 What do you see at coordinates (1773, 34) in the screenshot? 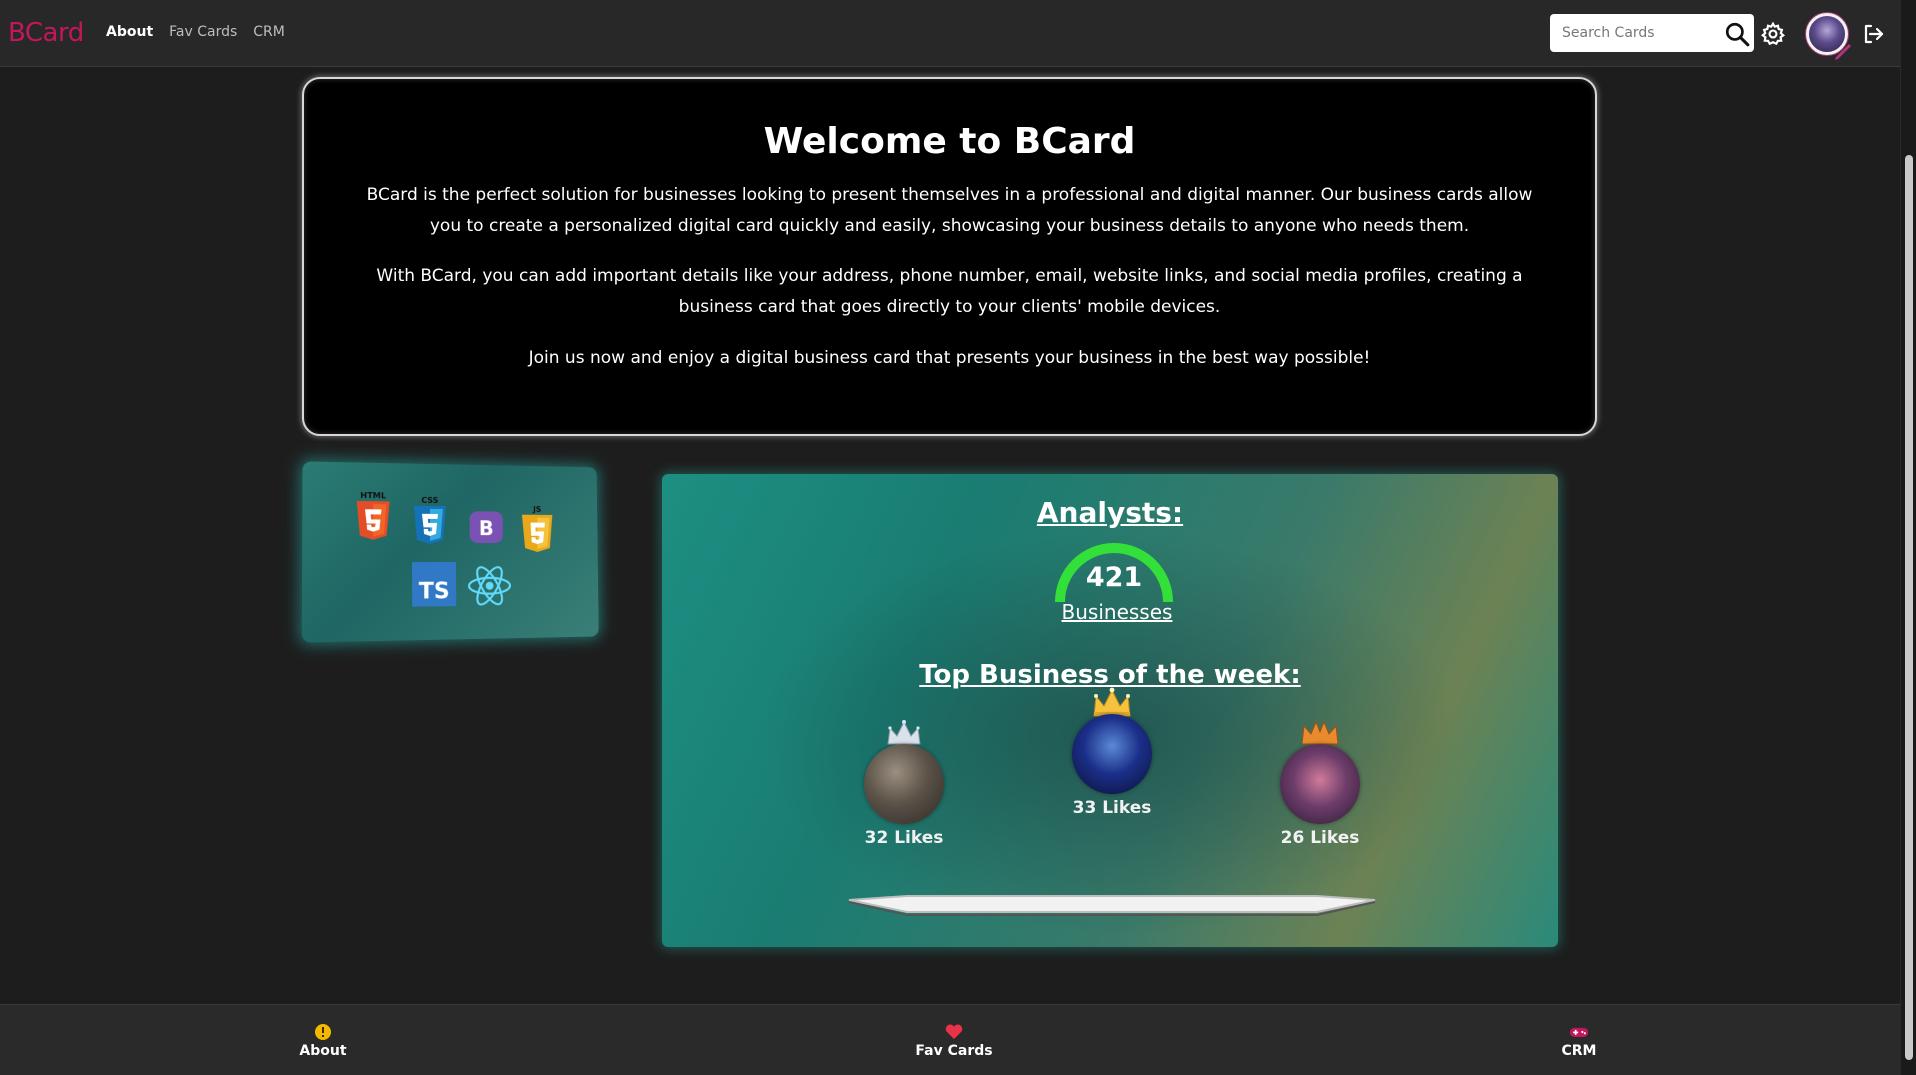
I see `gear-icon` at bounding box center [1773, 34].